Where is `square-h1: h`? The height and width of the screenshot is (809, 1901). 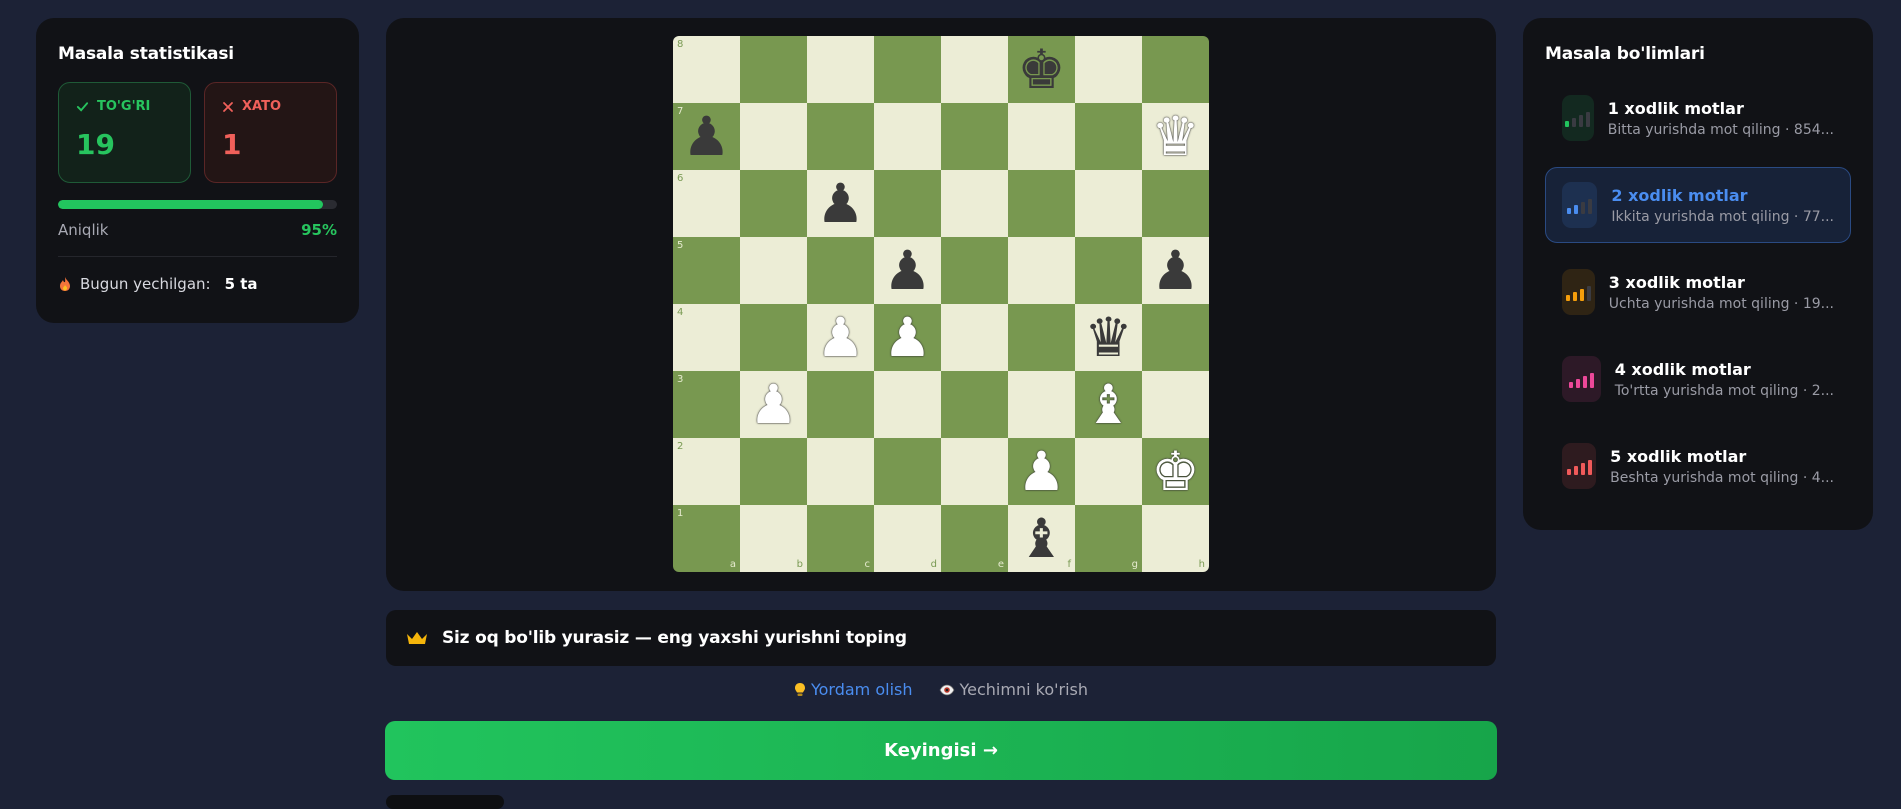
square-h1: h is located at coordinates (1175, 538).